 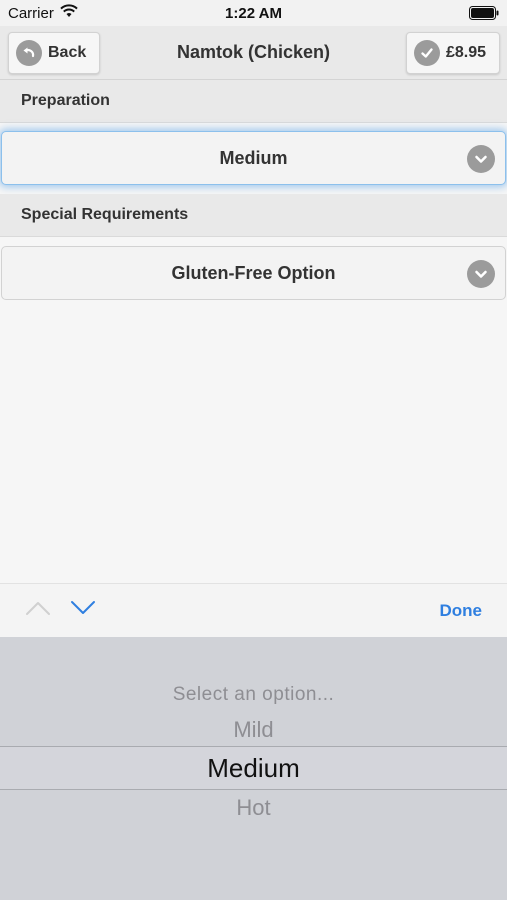 I want to click on clock: 1:22 AM, so click(x=253, y=13).